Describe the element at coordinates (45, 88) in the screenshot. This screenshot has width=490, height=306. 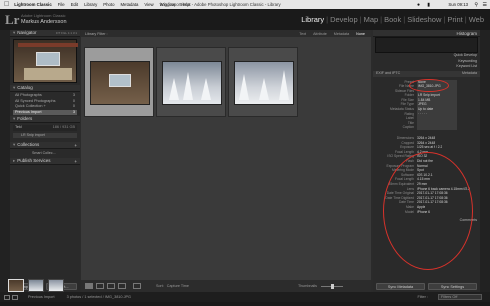
I see `catalog-header: ▾ Catalog` at that location.